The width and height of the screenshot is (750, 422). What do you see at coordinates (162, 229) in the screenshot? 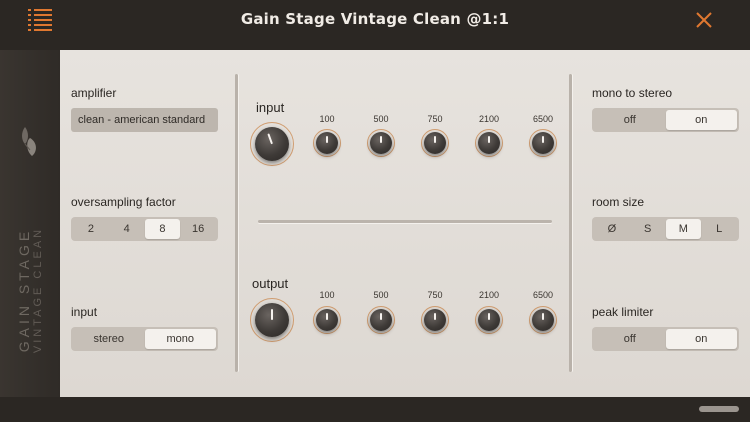
I see `oversampling-option-selected: 8` at bounding box center [162, 229].